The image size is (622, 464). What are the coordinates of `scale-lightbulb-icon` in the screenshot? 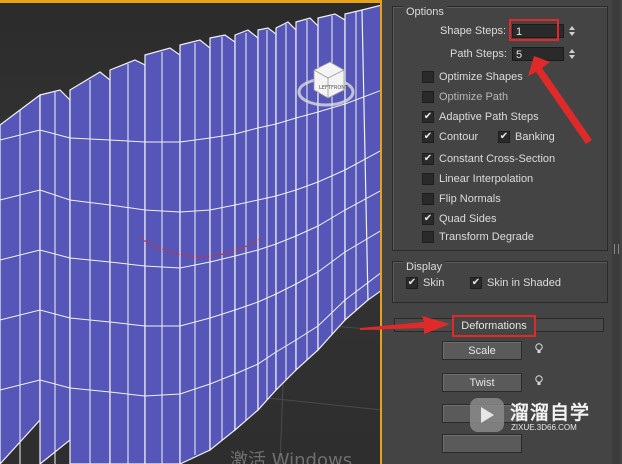 It's located at (539, 349).